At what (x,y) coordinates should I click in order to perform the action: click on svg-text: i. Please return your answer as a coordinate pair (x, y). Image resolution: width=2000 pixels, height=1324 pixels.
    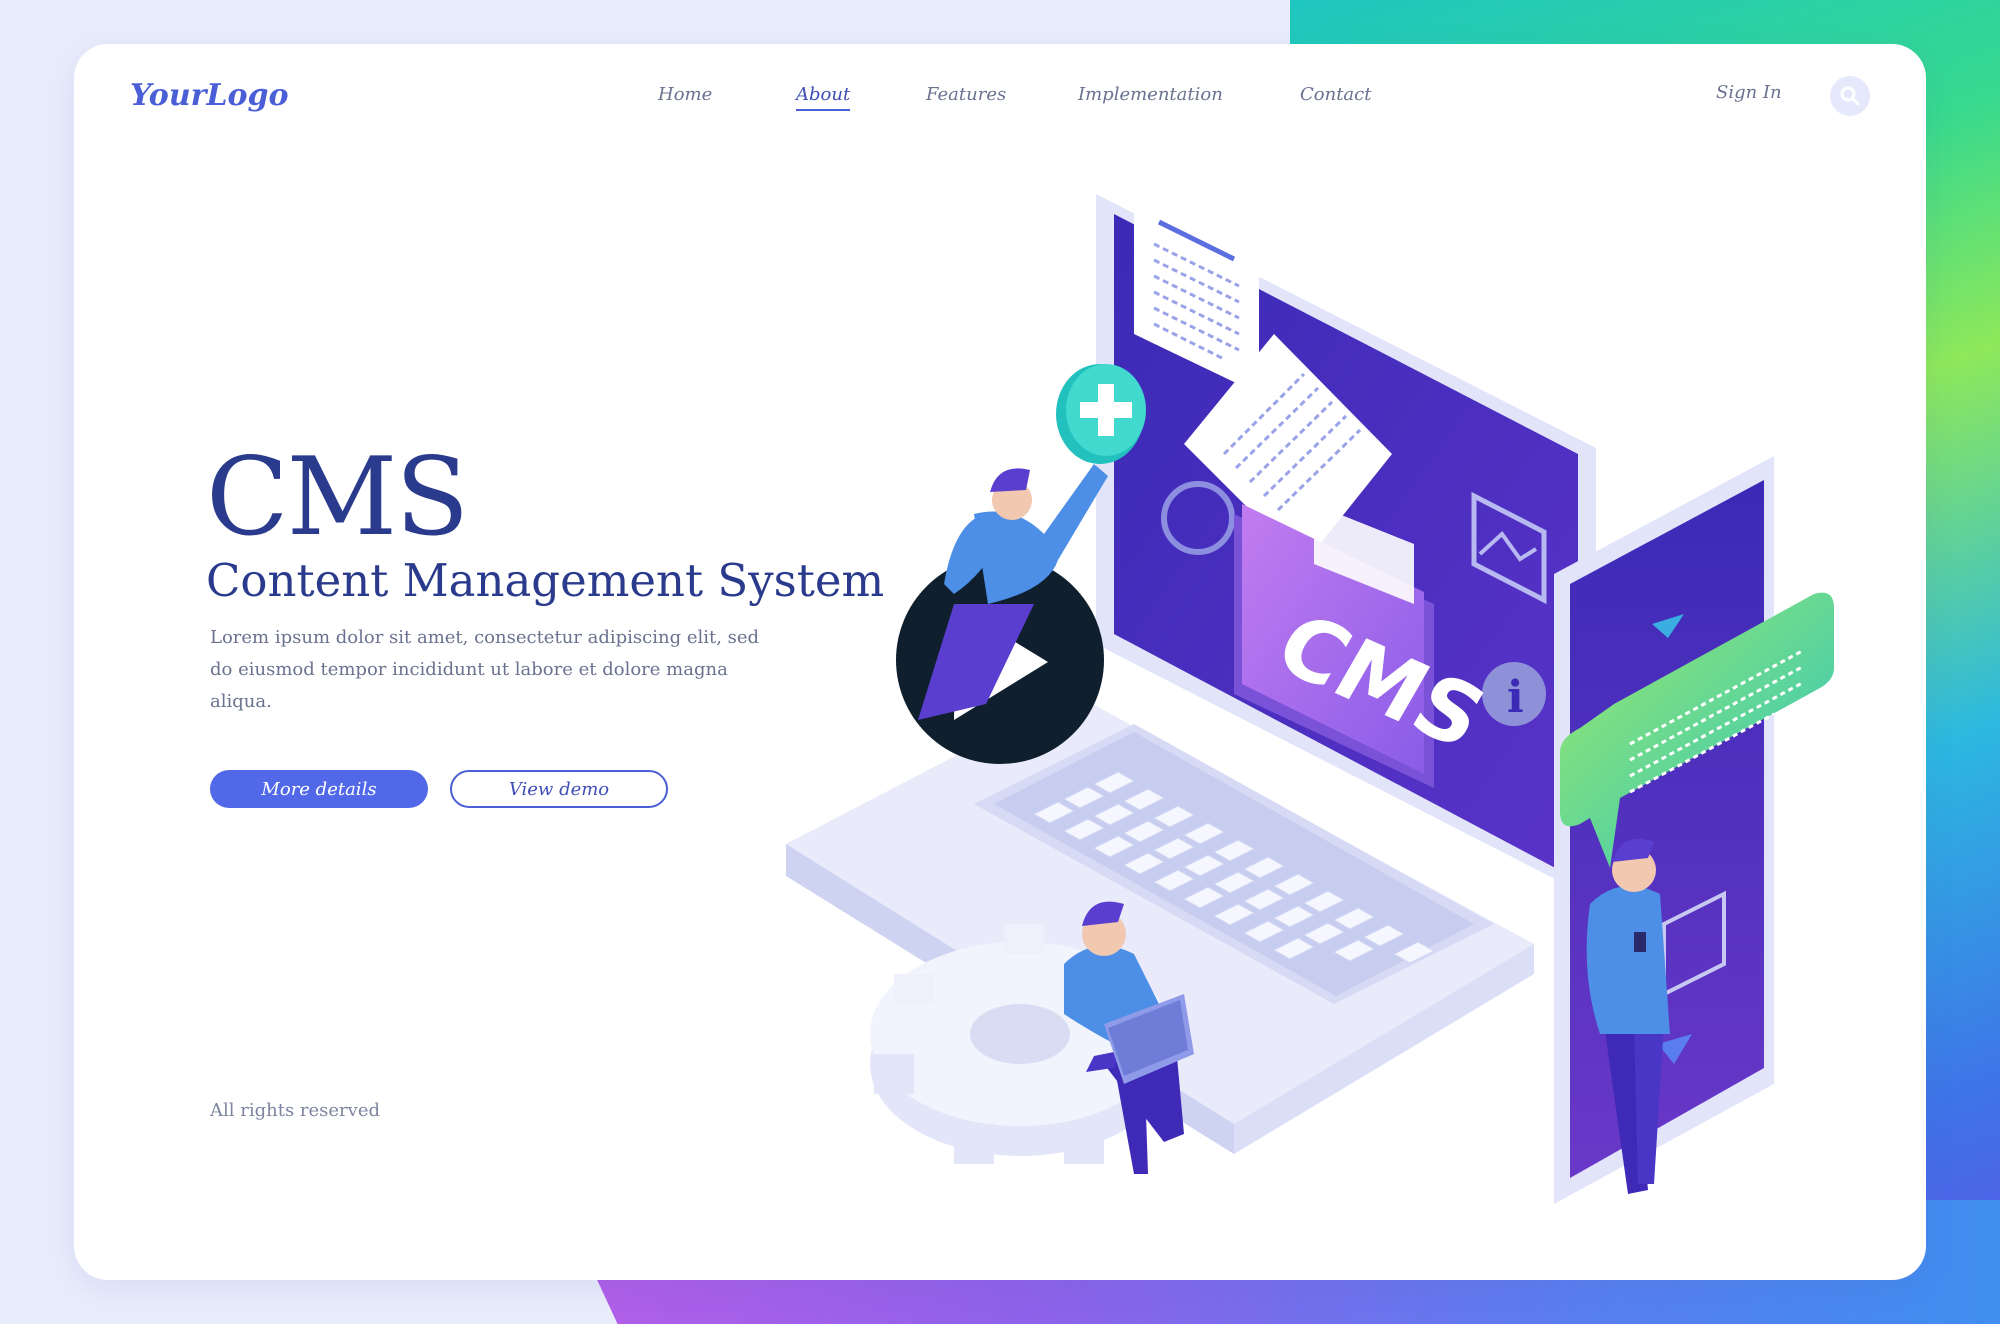
    Looking at the image, I should click on (1515, 697).